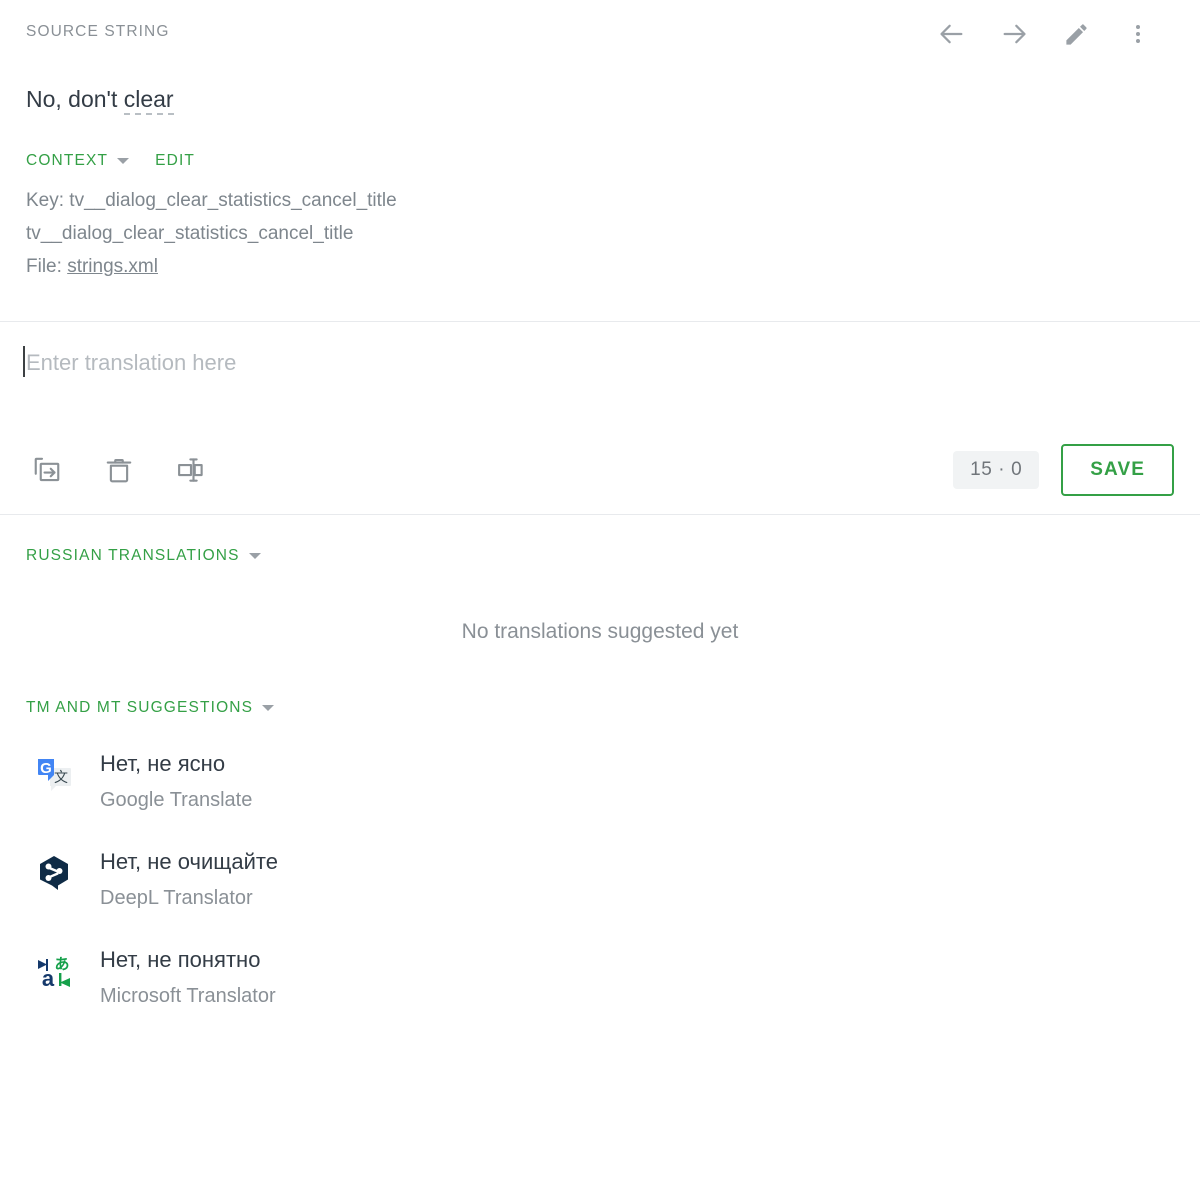 This screenshot has height=1181, width=1200. Describe the element at coordinates (54, 873) in the screenshot. I see `deepl-icon` at that location.